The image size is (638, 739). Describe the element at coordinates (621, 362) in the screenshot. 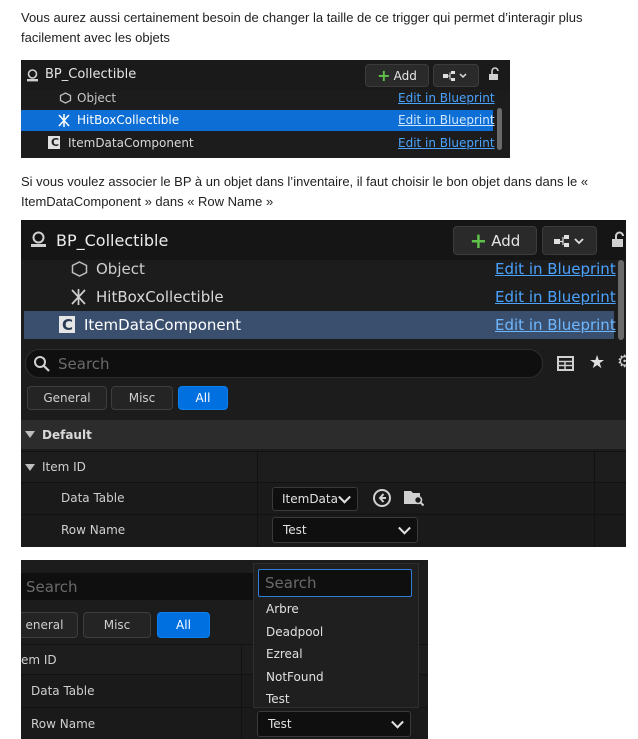

I see `settings-gear-icon: ⚙` at that location.